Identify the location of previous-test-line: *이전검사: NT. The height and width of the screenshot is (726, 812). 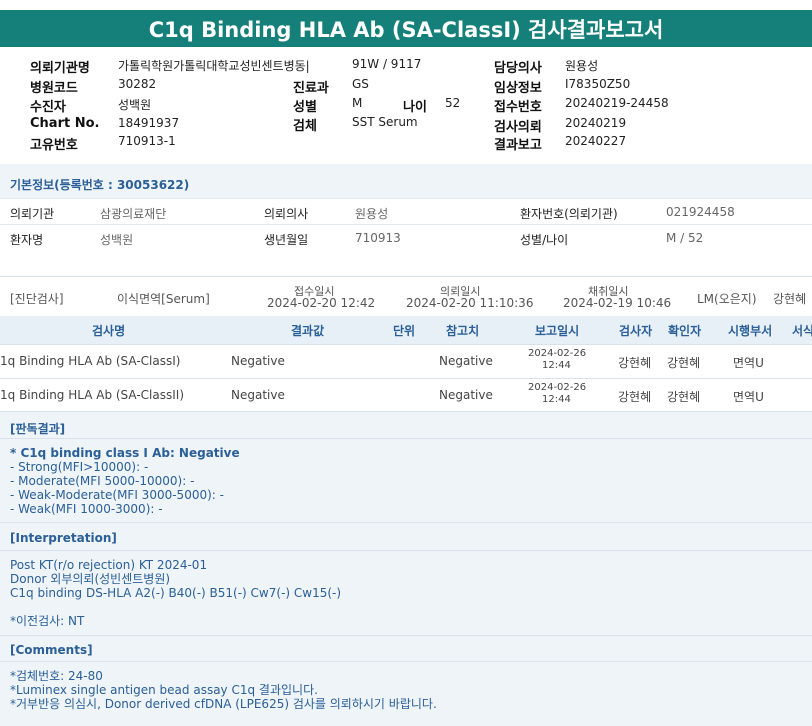
(47, 621).